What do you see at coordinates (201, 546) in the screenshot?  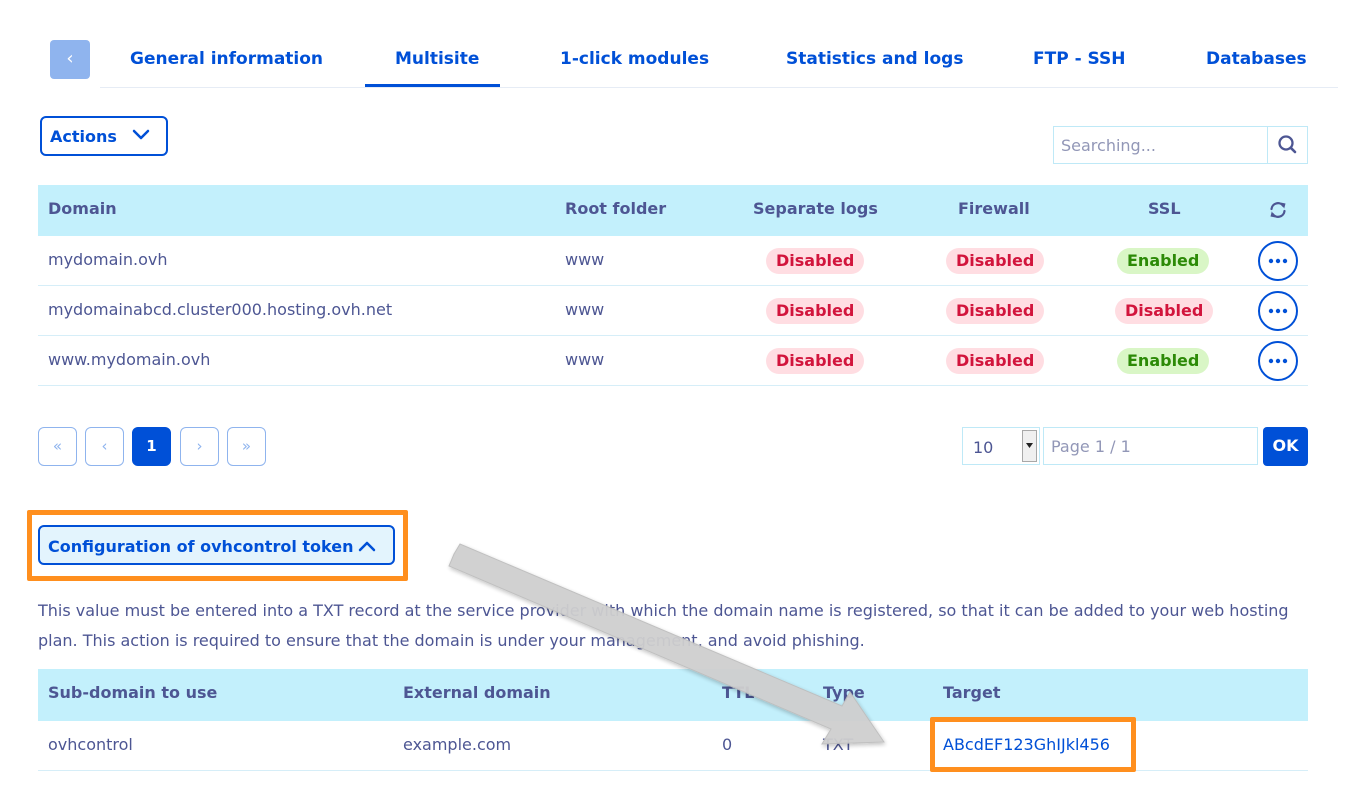 I see `config-token-label: Configuration of ovhcontrol token` at bounding box center [201, 546].